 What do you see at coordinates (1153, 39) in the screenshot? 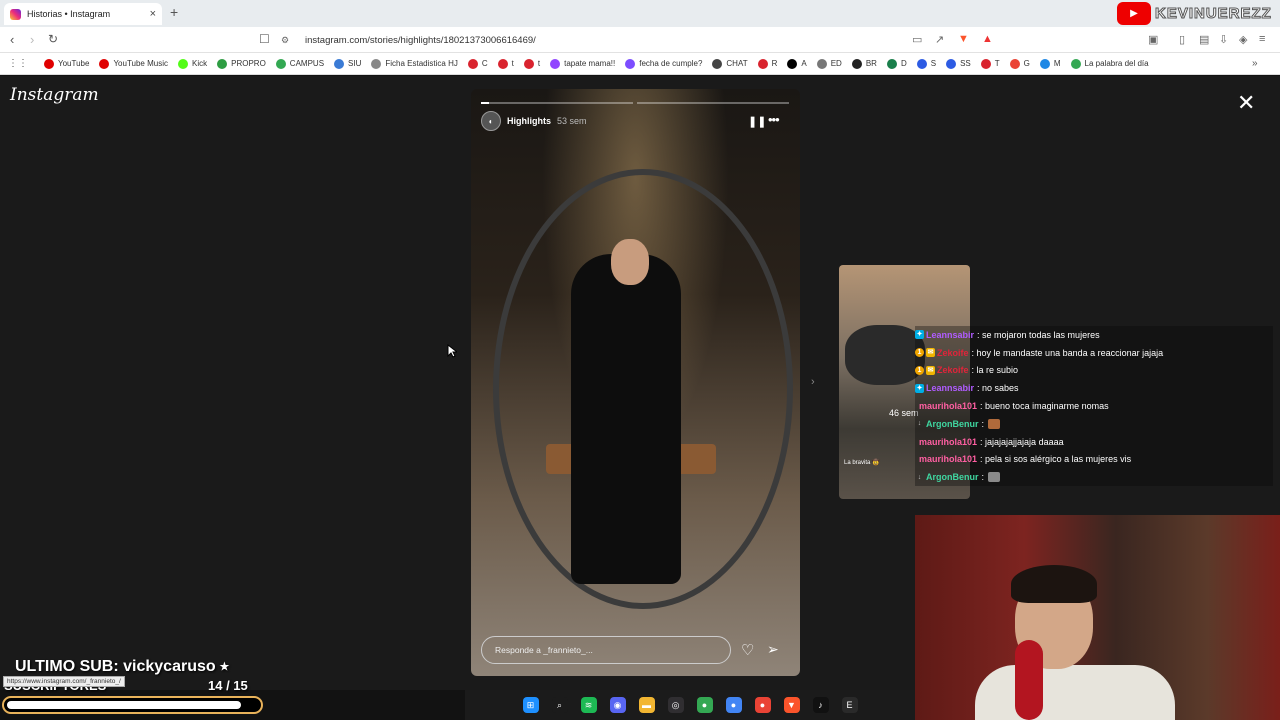
I see `extensions-icon: ▣` at bounding box center [1153, 39].